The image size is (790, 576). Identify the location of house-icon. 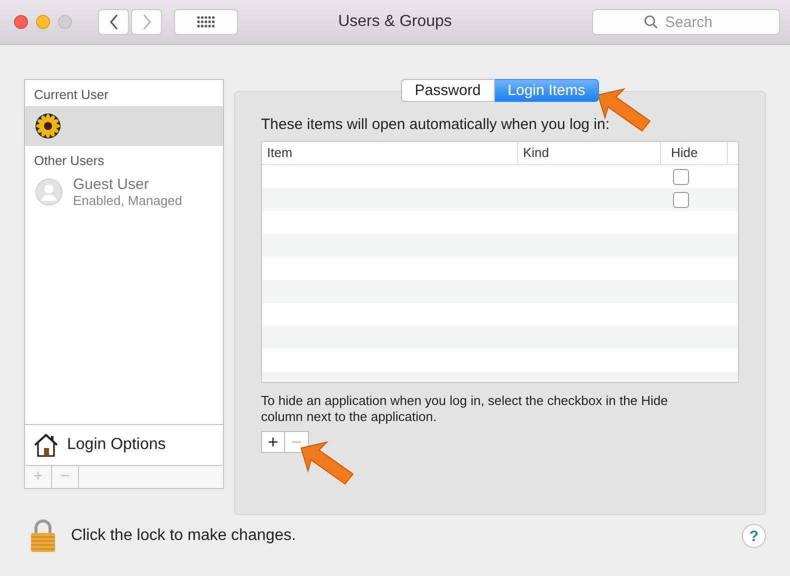
(46, 445).